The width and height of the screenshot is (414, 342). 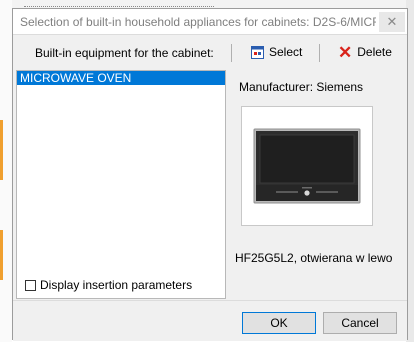 What do you see at coordinates (286, 52) in the screenshot?
I see `select-label: Select` at bounding box center [286, 52].